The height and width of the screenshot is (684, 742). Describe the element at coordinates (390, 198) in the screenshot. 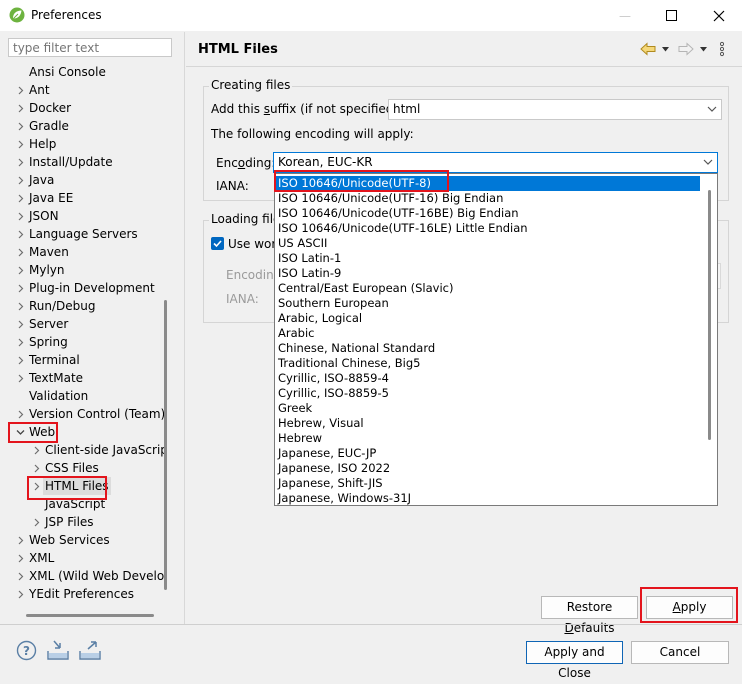

I see `encoding-option: ISO 10646/Unicode(UTF-16) Big Endian` at that location.